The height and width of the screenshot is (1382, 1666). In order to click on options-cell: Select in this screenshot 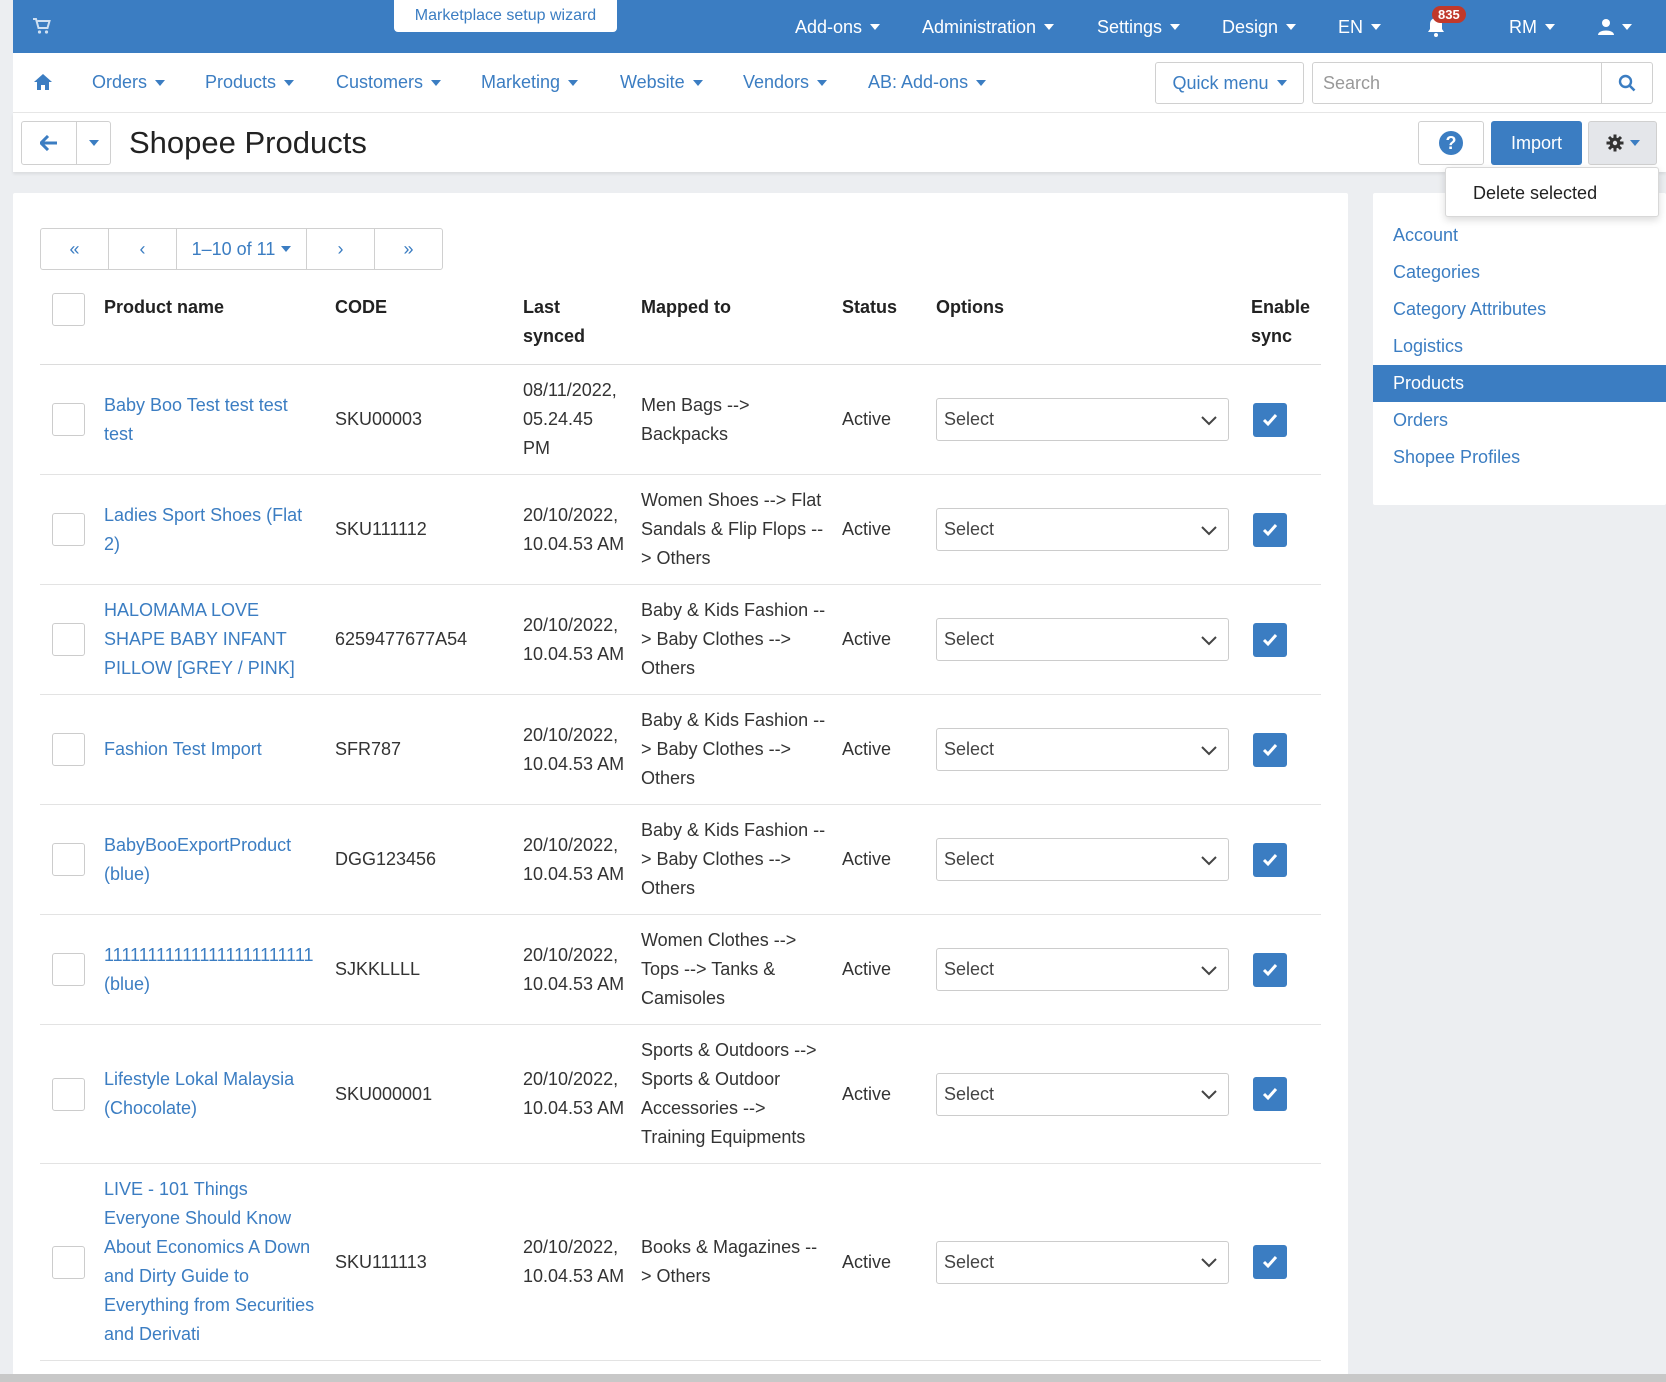, I will do `click(1085, 1262)`.